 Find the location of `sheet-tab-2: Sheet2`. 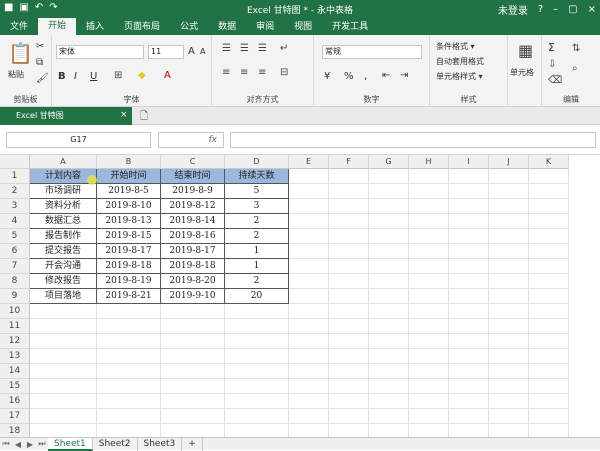

sheet-tab-2: Sheet2 is located at coordinates (115, 444).